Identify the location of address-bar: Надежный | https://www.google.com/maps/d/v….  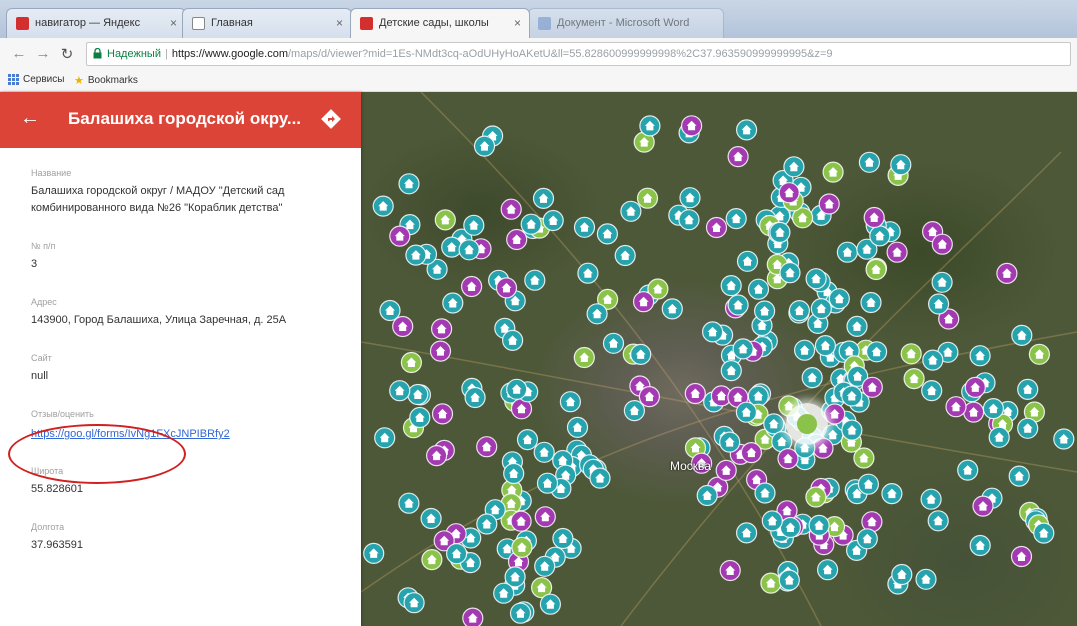
(578, 54).